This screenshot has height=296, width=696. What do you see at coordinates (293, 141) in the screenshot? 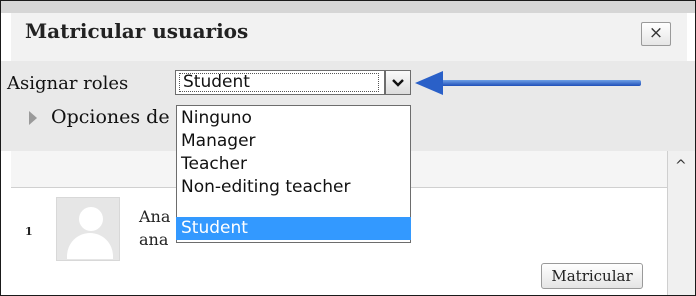
I see `dropdown-option-manager: Manager` at bounding box center [293, 141].